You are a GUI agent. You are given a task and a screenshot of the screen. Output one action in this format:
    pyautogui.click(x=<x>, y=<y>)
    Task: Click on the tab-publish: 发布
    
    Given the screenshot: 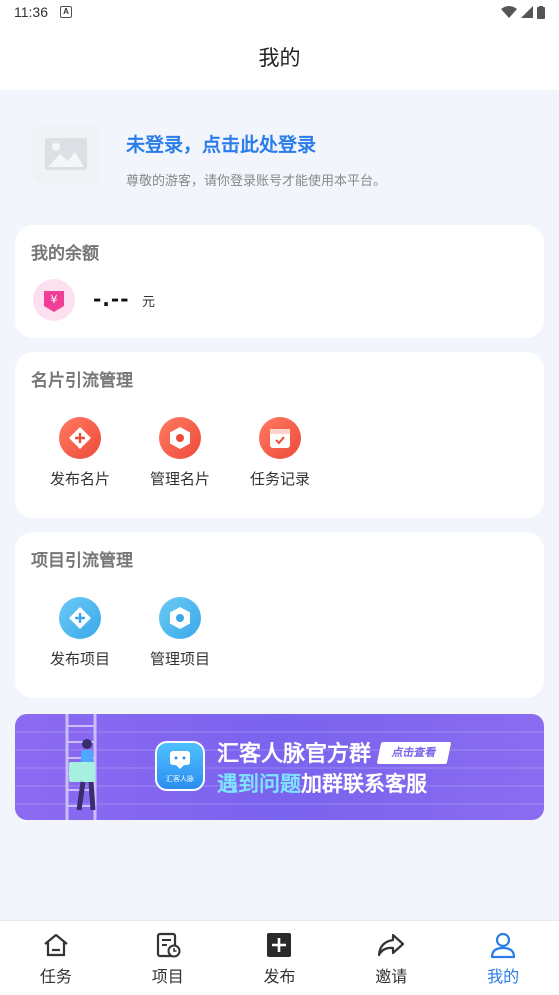 What is the action you would take?
    pyautogui.click(x=280, y=958)
    